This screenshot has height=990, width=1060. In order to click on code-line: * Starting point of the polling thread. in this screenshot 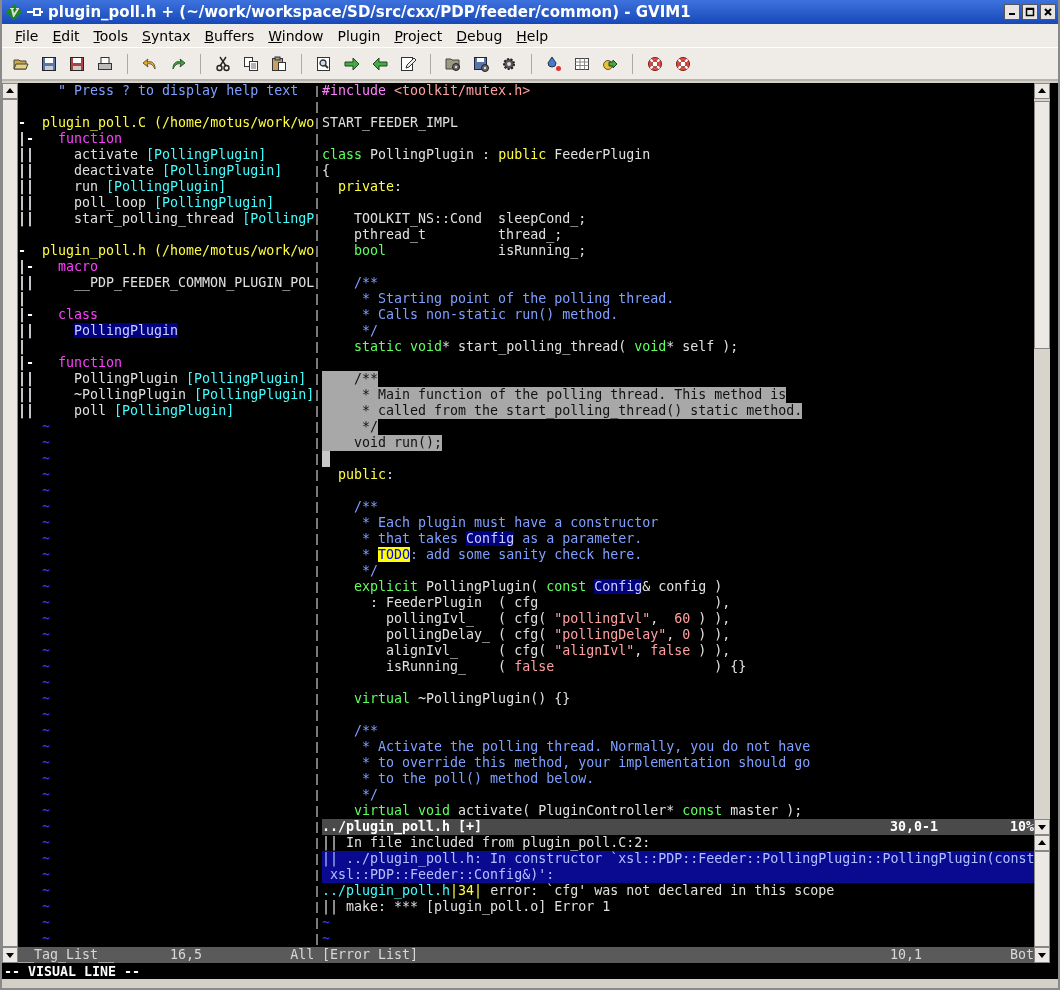, I will do `click(518, 299)`.